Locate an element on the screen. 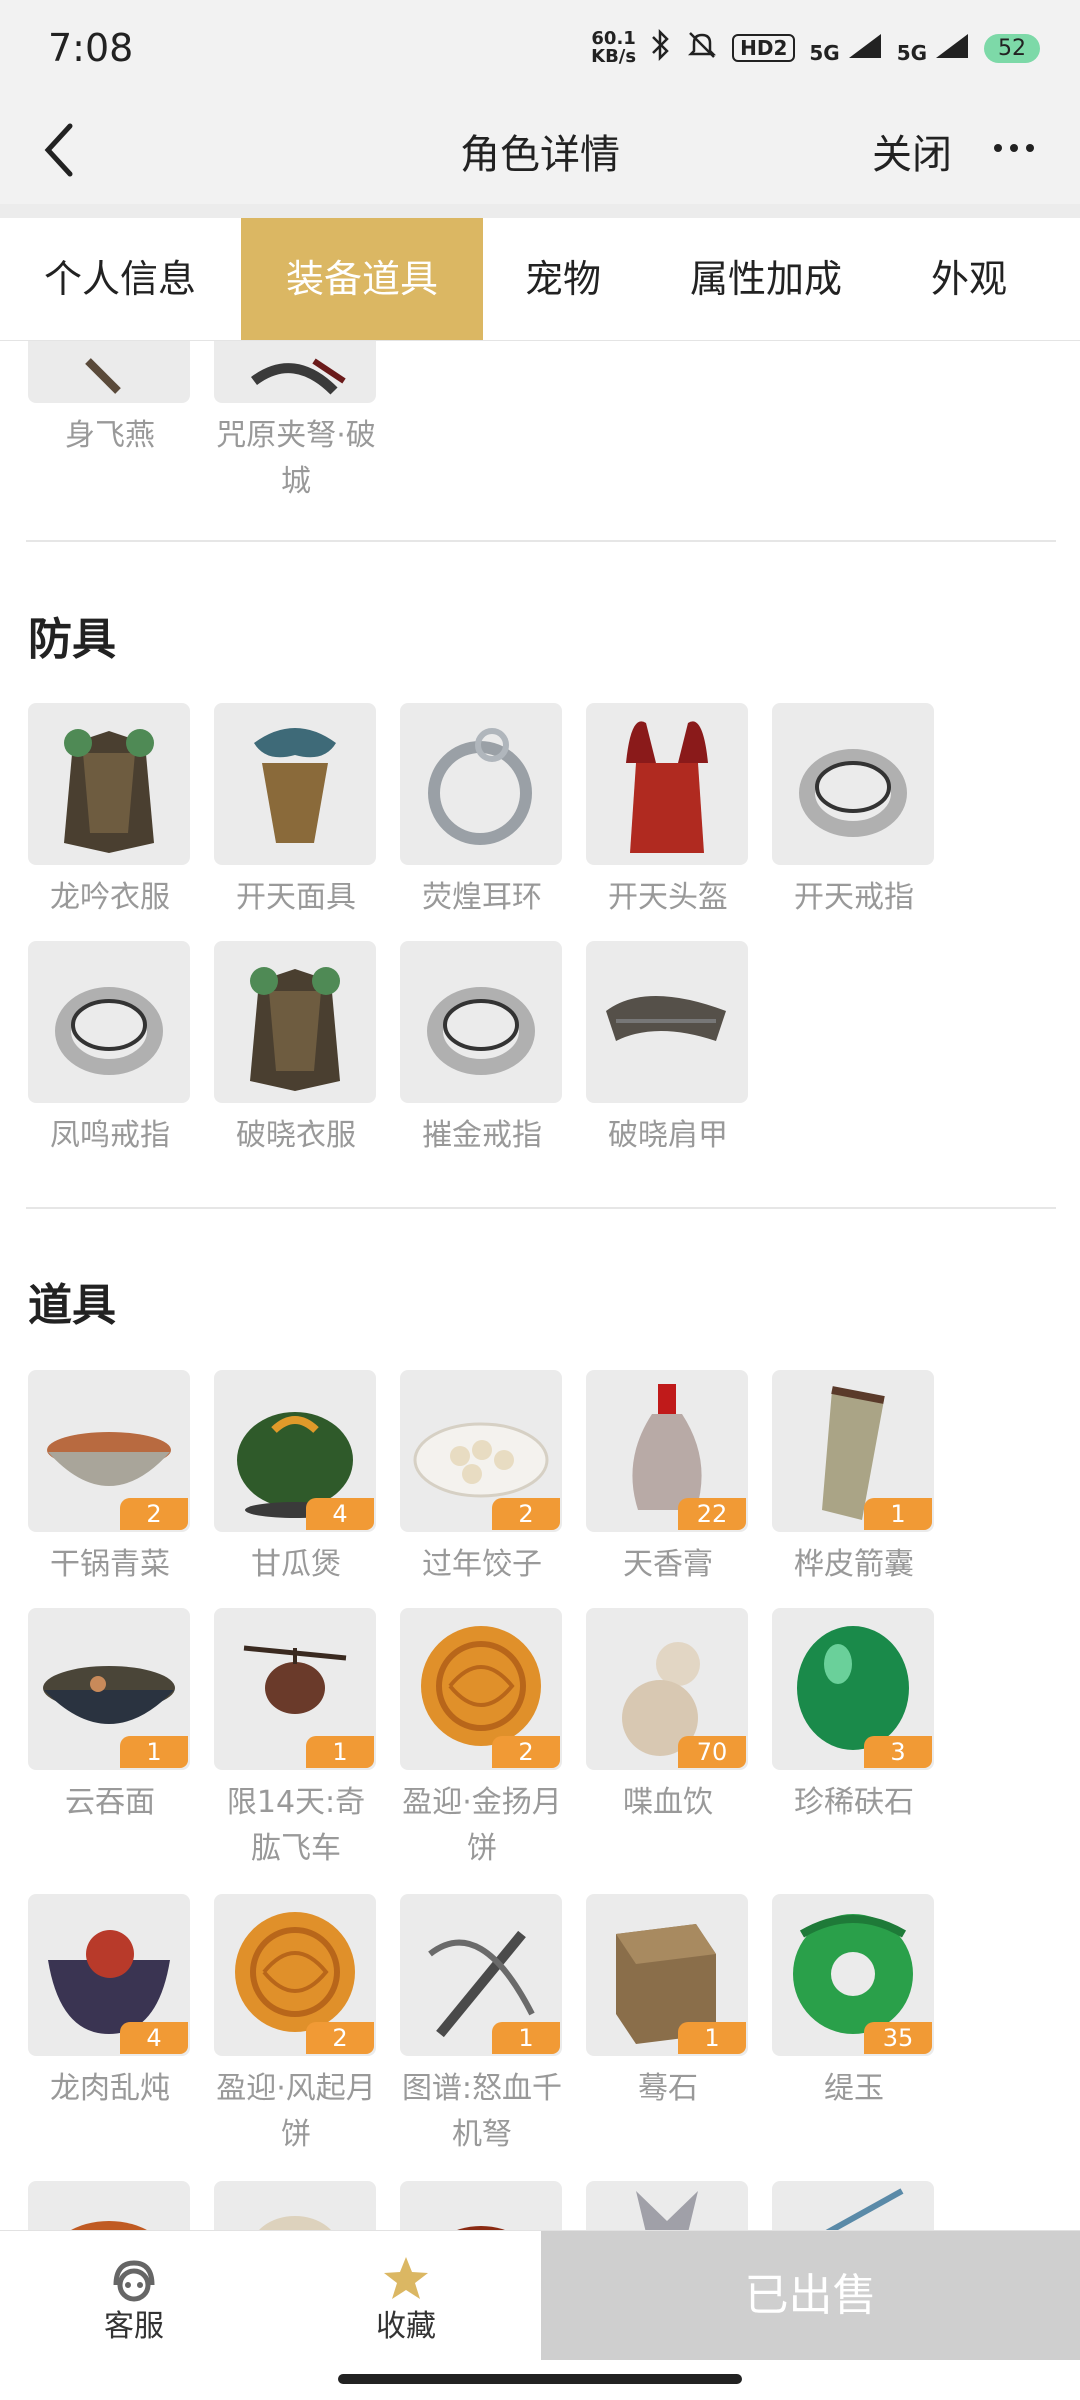 This screenshot has width=1080, height=2400. item-card: 4 甘瓜煲 is located at coordinates (296, 1479).